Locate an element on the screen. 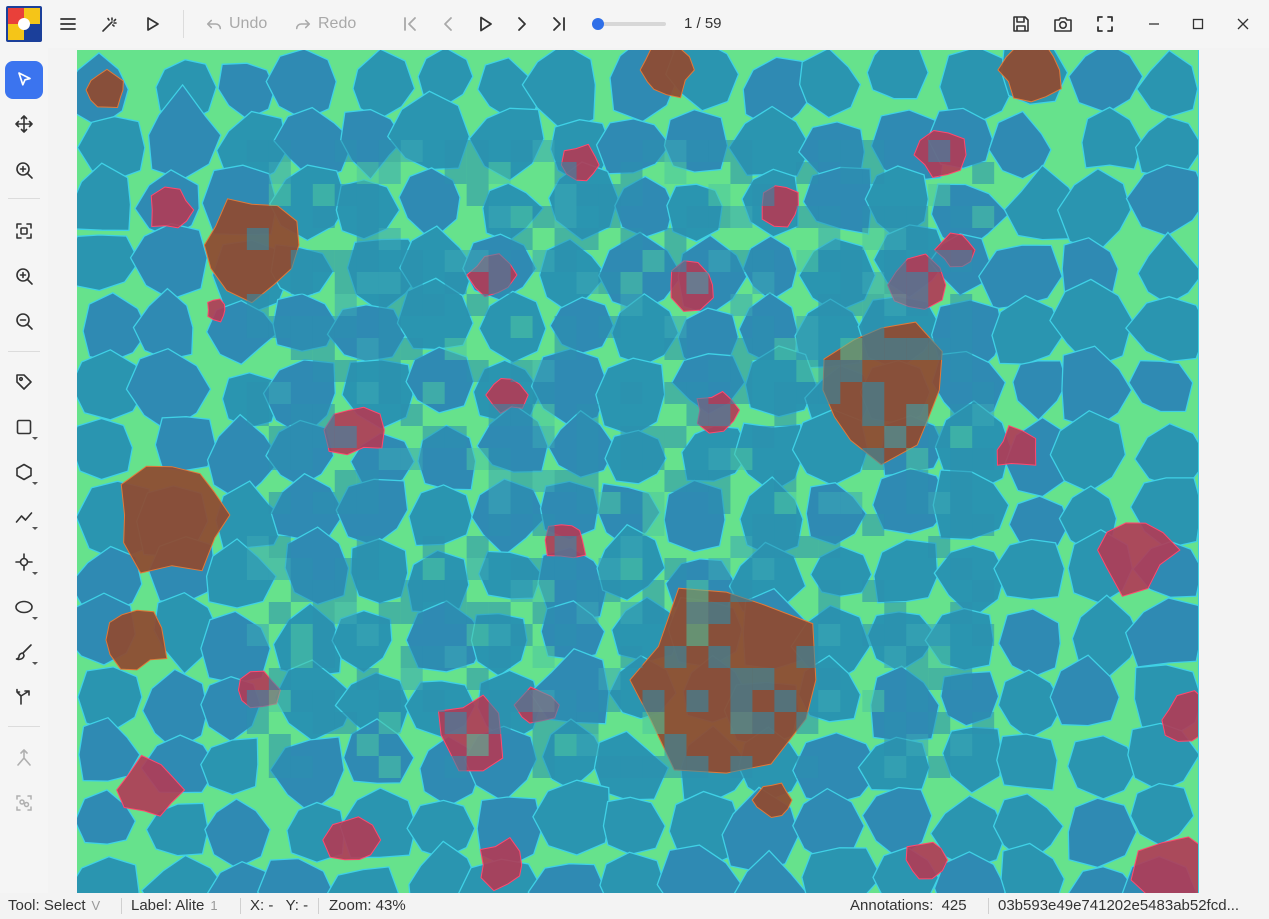 This screenshot has height=919, width=1269. auto-detect-tool-button is located at coordinates (24, 803).